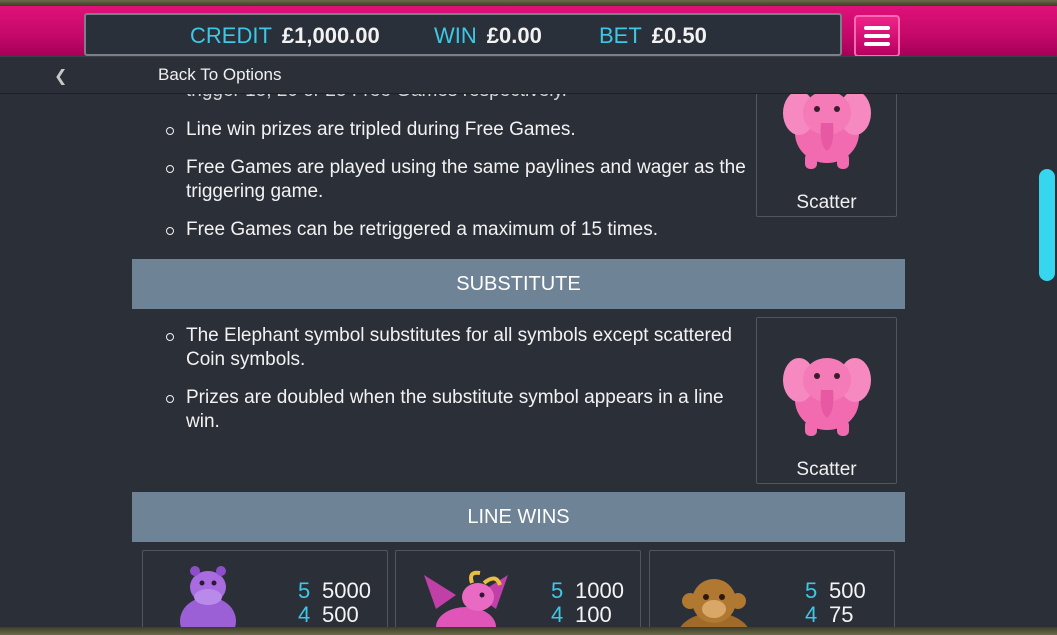 Image resolution: width=1057 pixels, height=635 pixels. Describe the element at coordinates (208, 600) in the screenshot. I see `purple-hippo-icon` at that location.